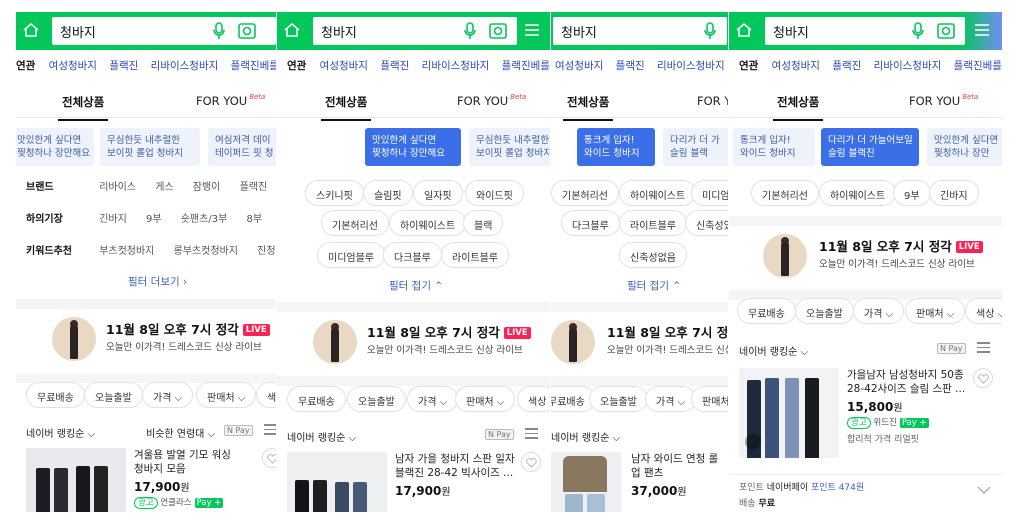 The image size is (1024, 523). What do you see at coordinates (351, 255) in the screenshot?
I see `filter-chip: 미디엄블루` at bounding box center [351, 255].